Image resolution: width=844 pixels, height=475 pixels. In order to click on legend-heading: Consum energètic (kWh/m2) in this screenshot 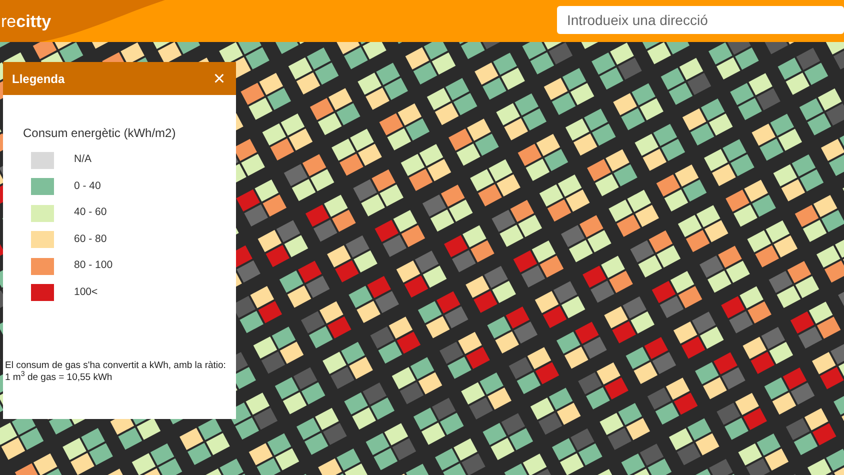, I will do `click(100, 133)`.